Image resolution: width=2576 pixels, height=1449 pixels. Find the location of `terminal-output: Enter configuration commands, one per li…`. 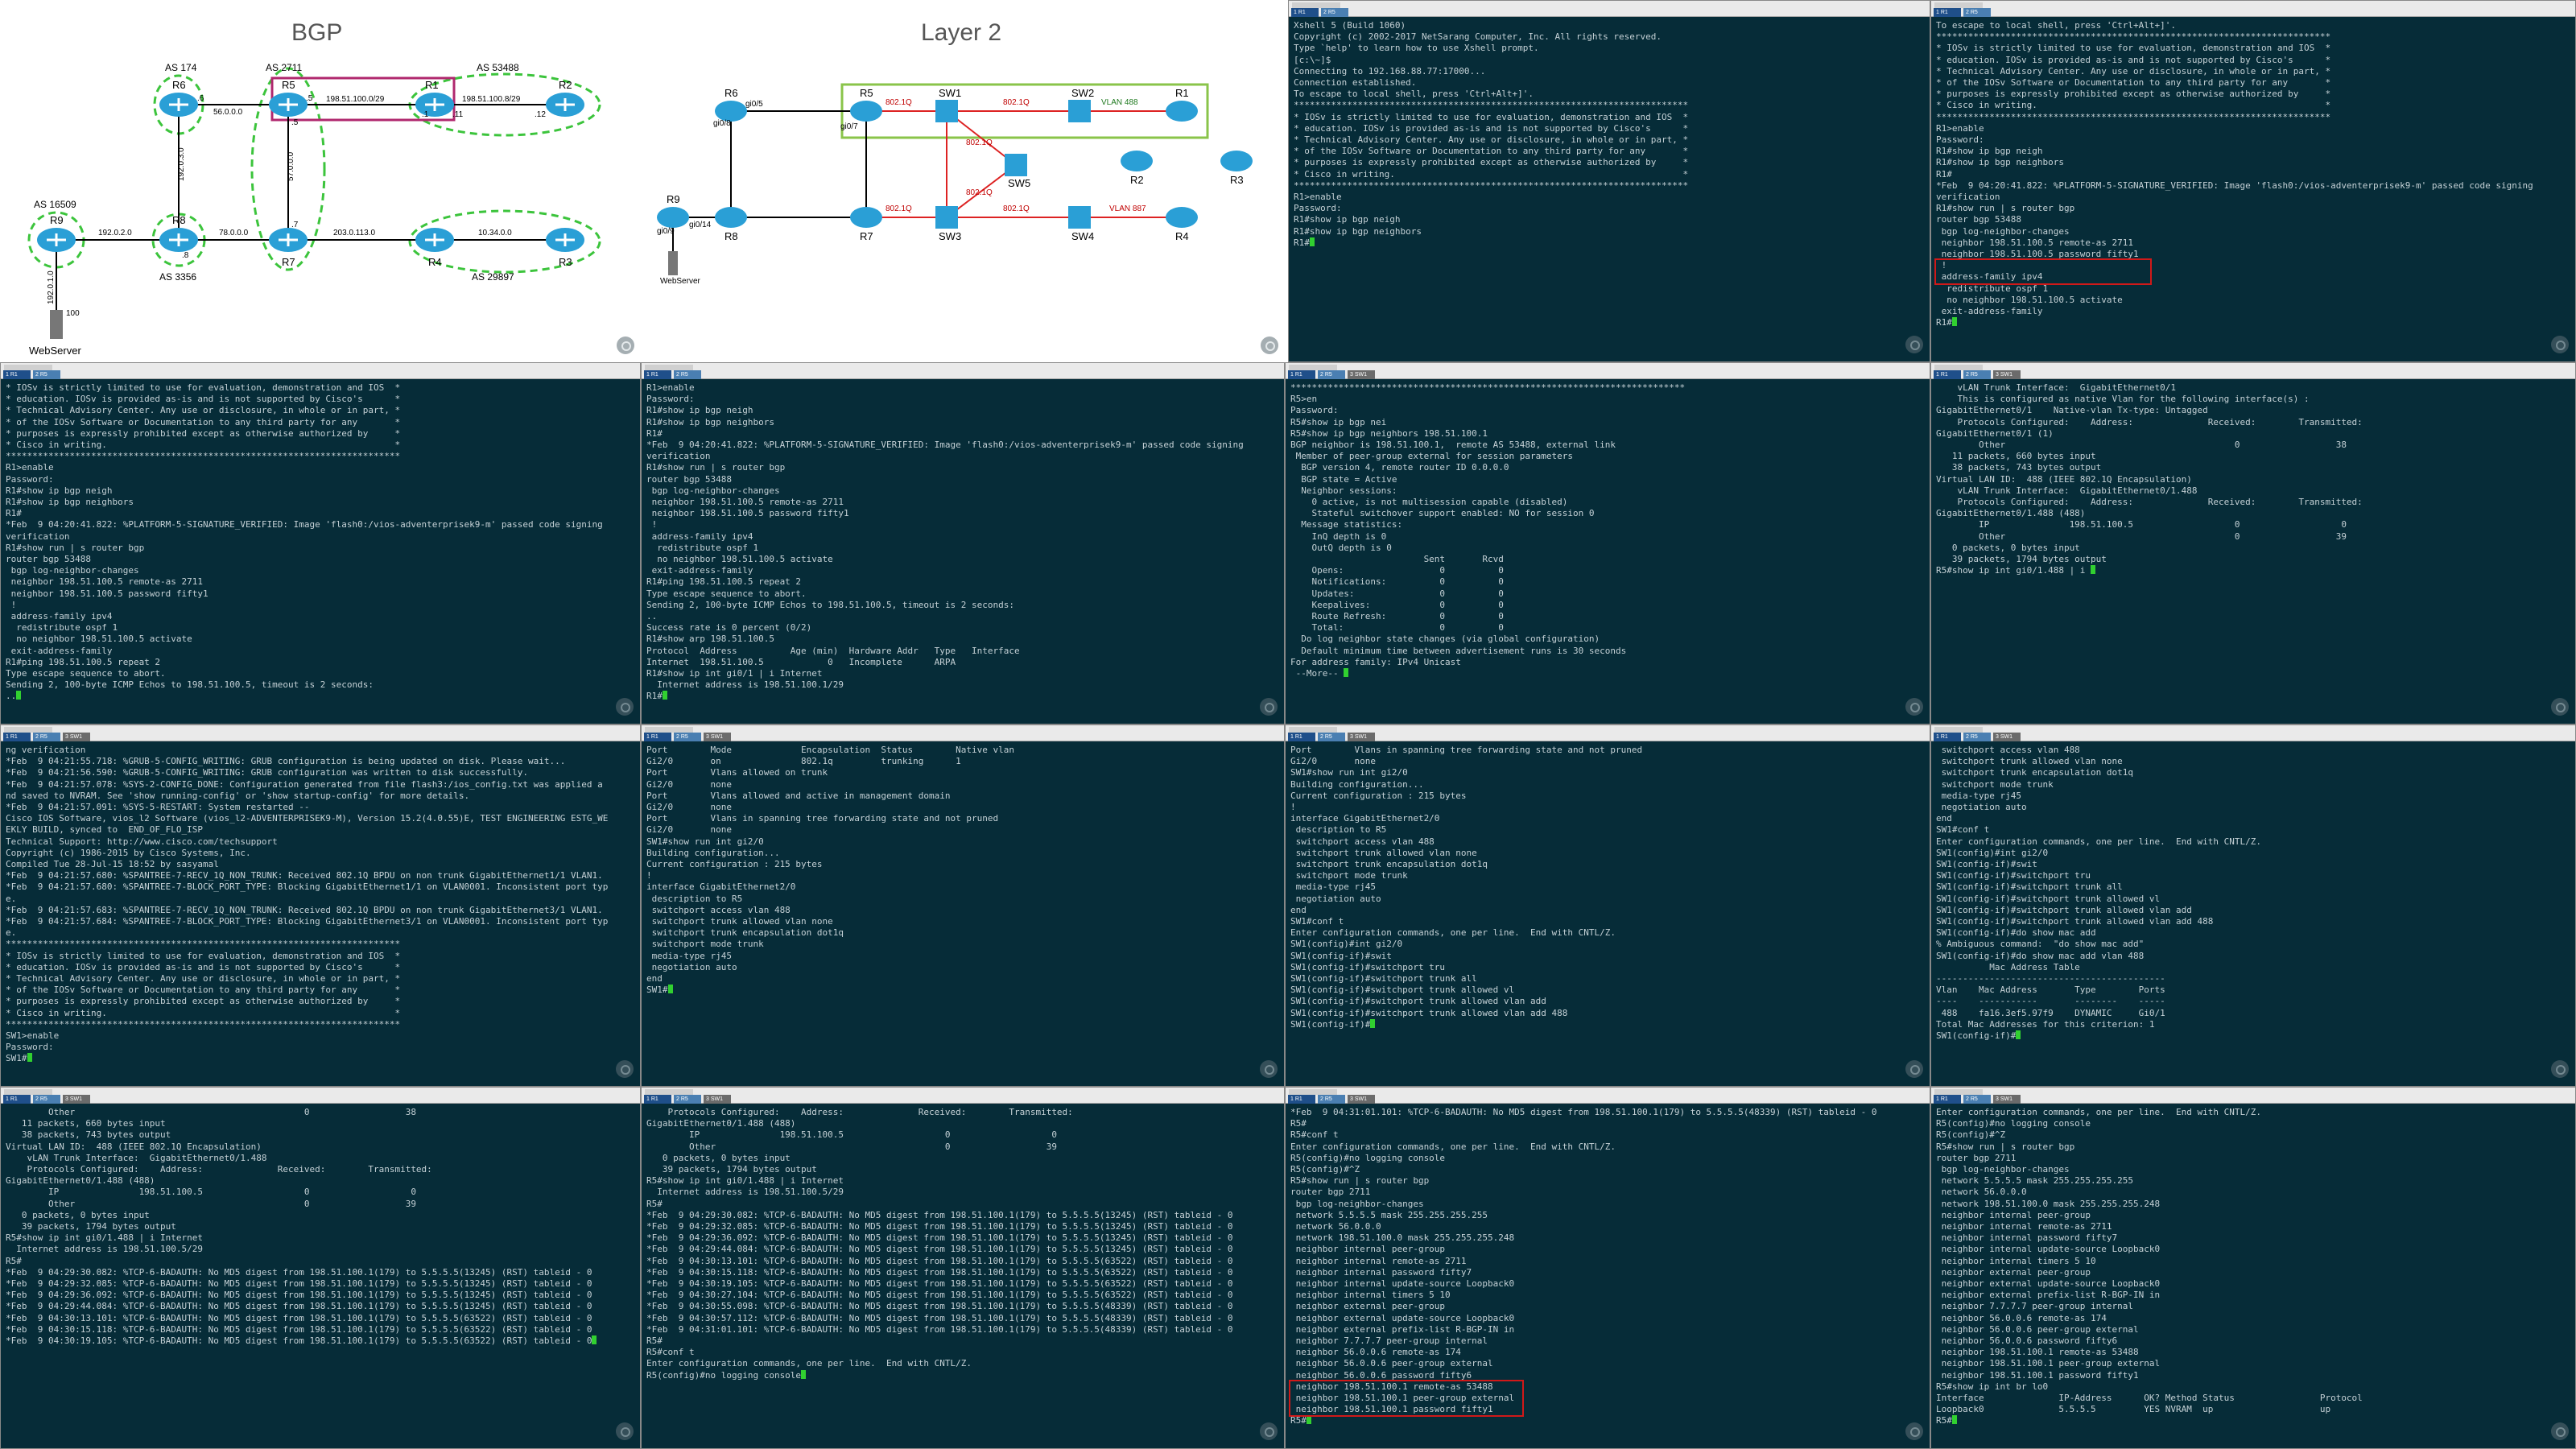

terminal-output: Enter configuration commands, one per li… is located at coordinates (2253, 1277).